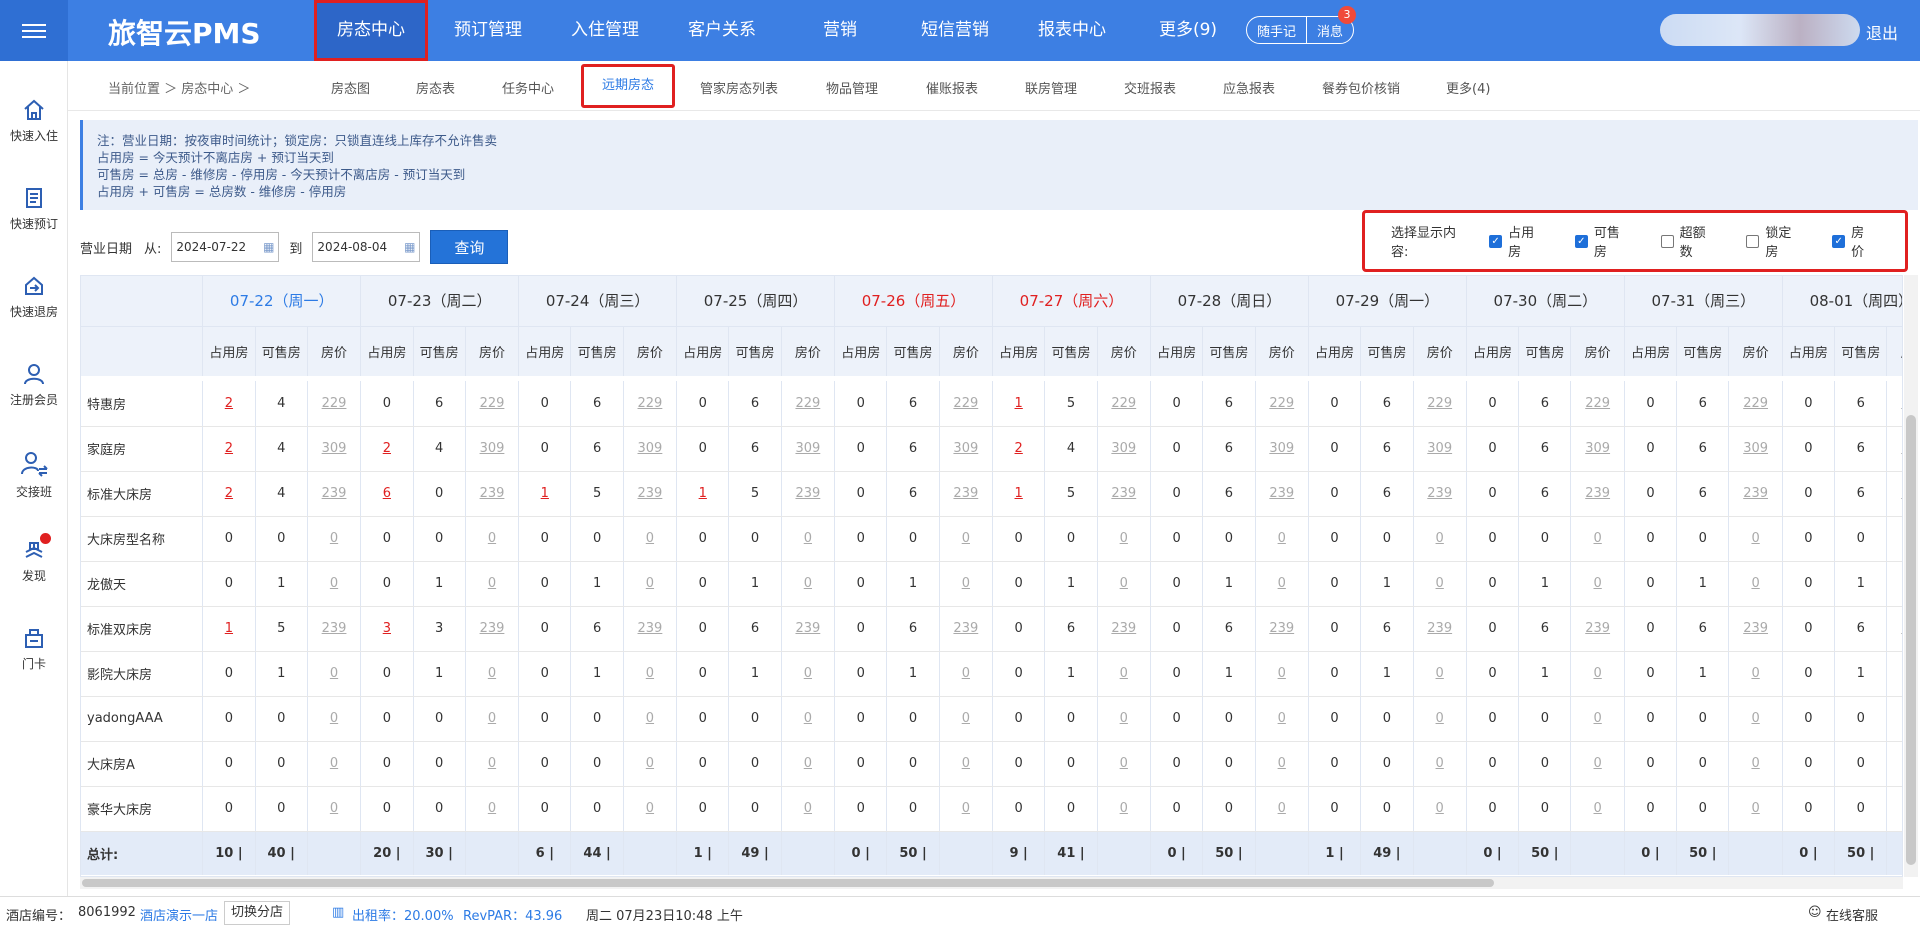  What do you see at coordinates (952, 87) in the screenshot?
I see `tab-dunning-report: 催账报表` at bounding box center [952, 87].